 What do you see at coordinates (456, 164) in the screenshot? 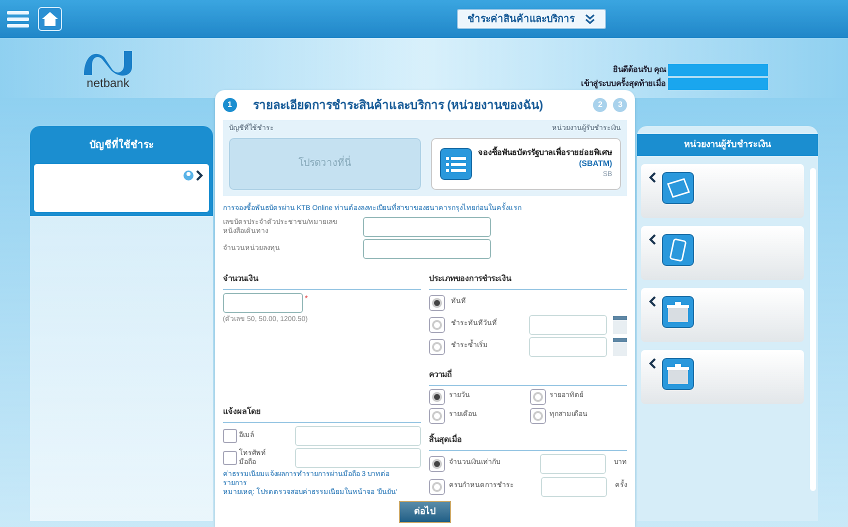
I see `list-icon` at bounding box center [456, 164].